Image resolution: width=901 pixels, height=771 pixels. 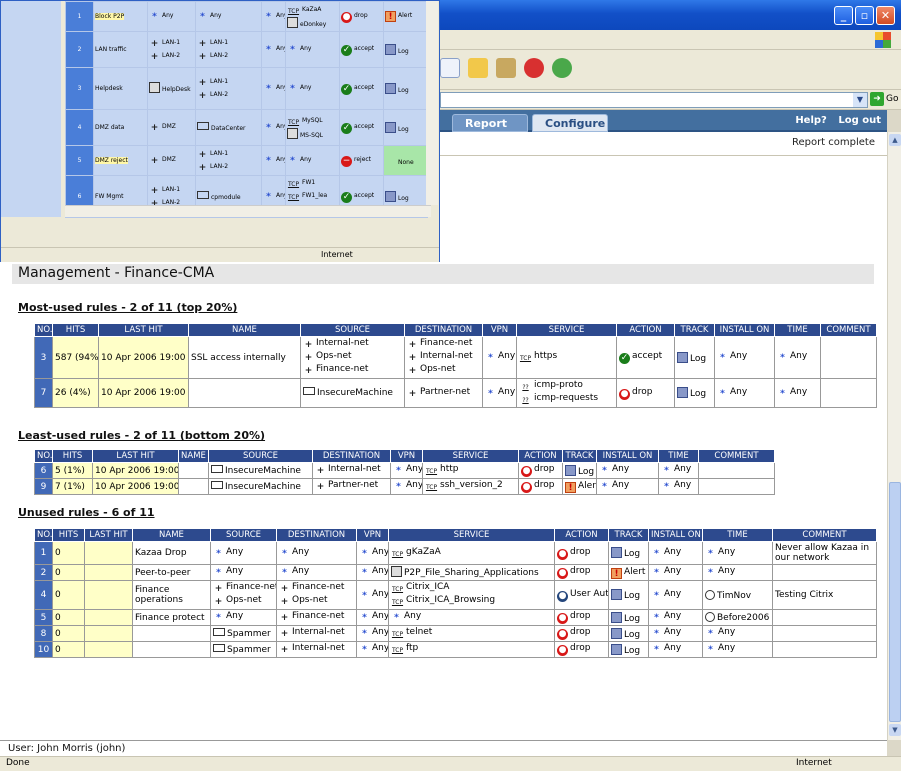 I want to click on column-header: SERVICE, so click(x=471, y=535).